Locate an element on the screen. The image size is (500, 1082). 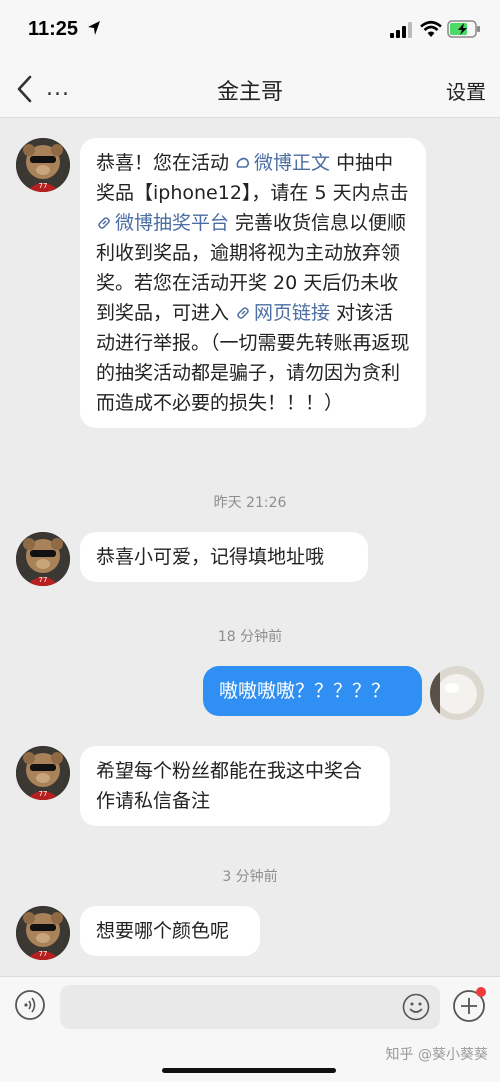
nav-bar: ... 金主哥 设置 is located at coordinates (250, 89).